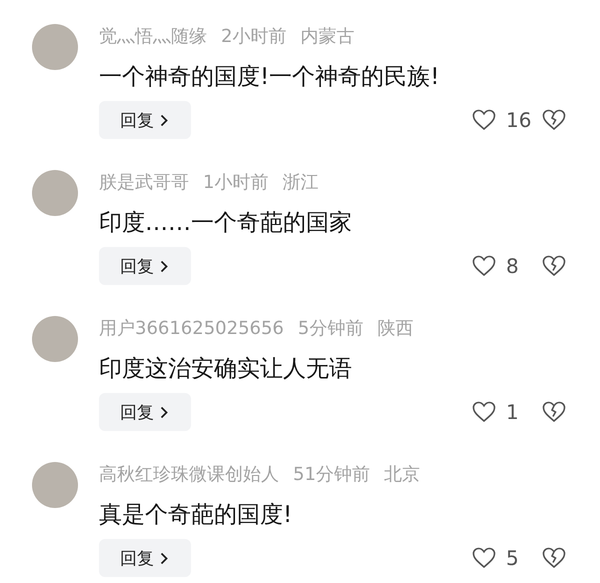  I want to click on location: 浙江, so click(300, 182).